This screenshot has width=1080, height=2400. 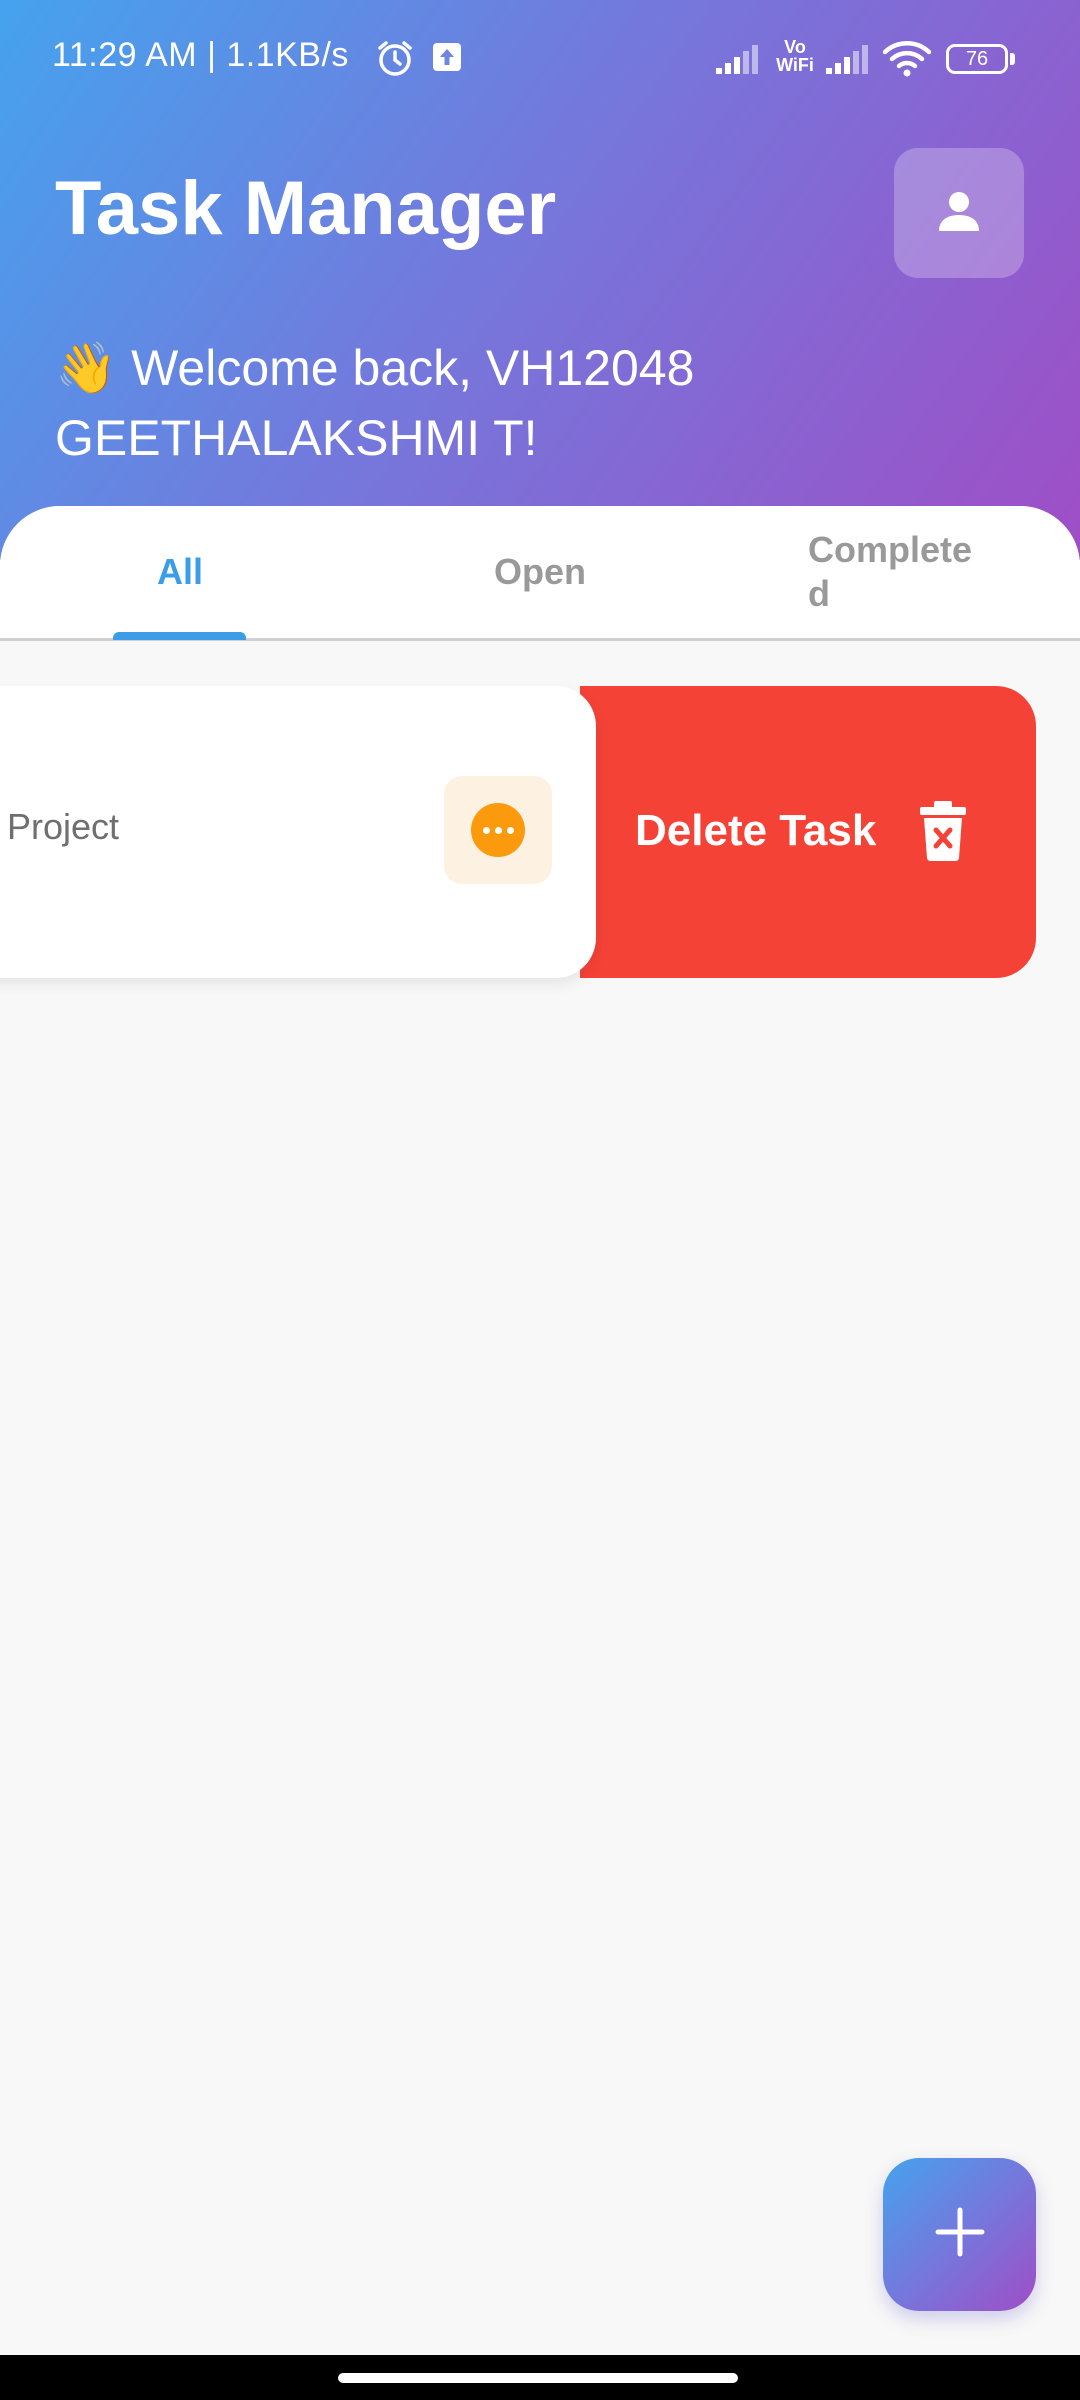 I want to click on delete-task-label: Delete Task, so click(x=756, y=830).